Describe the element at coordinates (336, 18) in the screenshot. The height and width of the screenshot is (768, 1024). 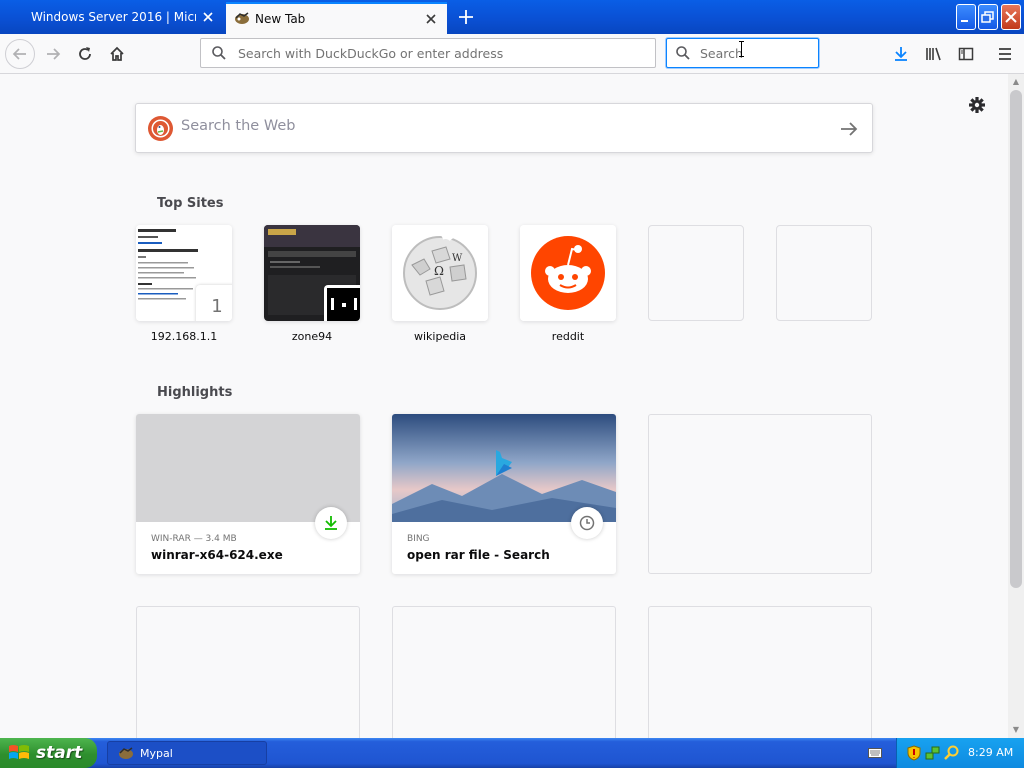
I see `tab-new-tab: New Tab` at that location.